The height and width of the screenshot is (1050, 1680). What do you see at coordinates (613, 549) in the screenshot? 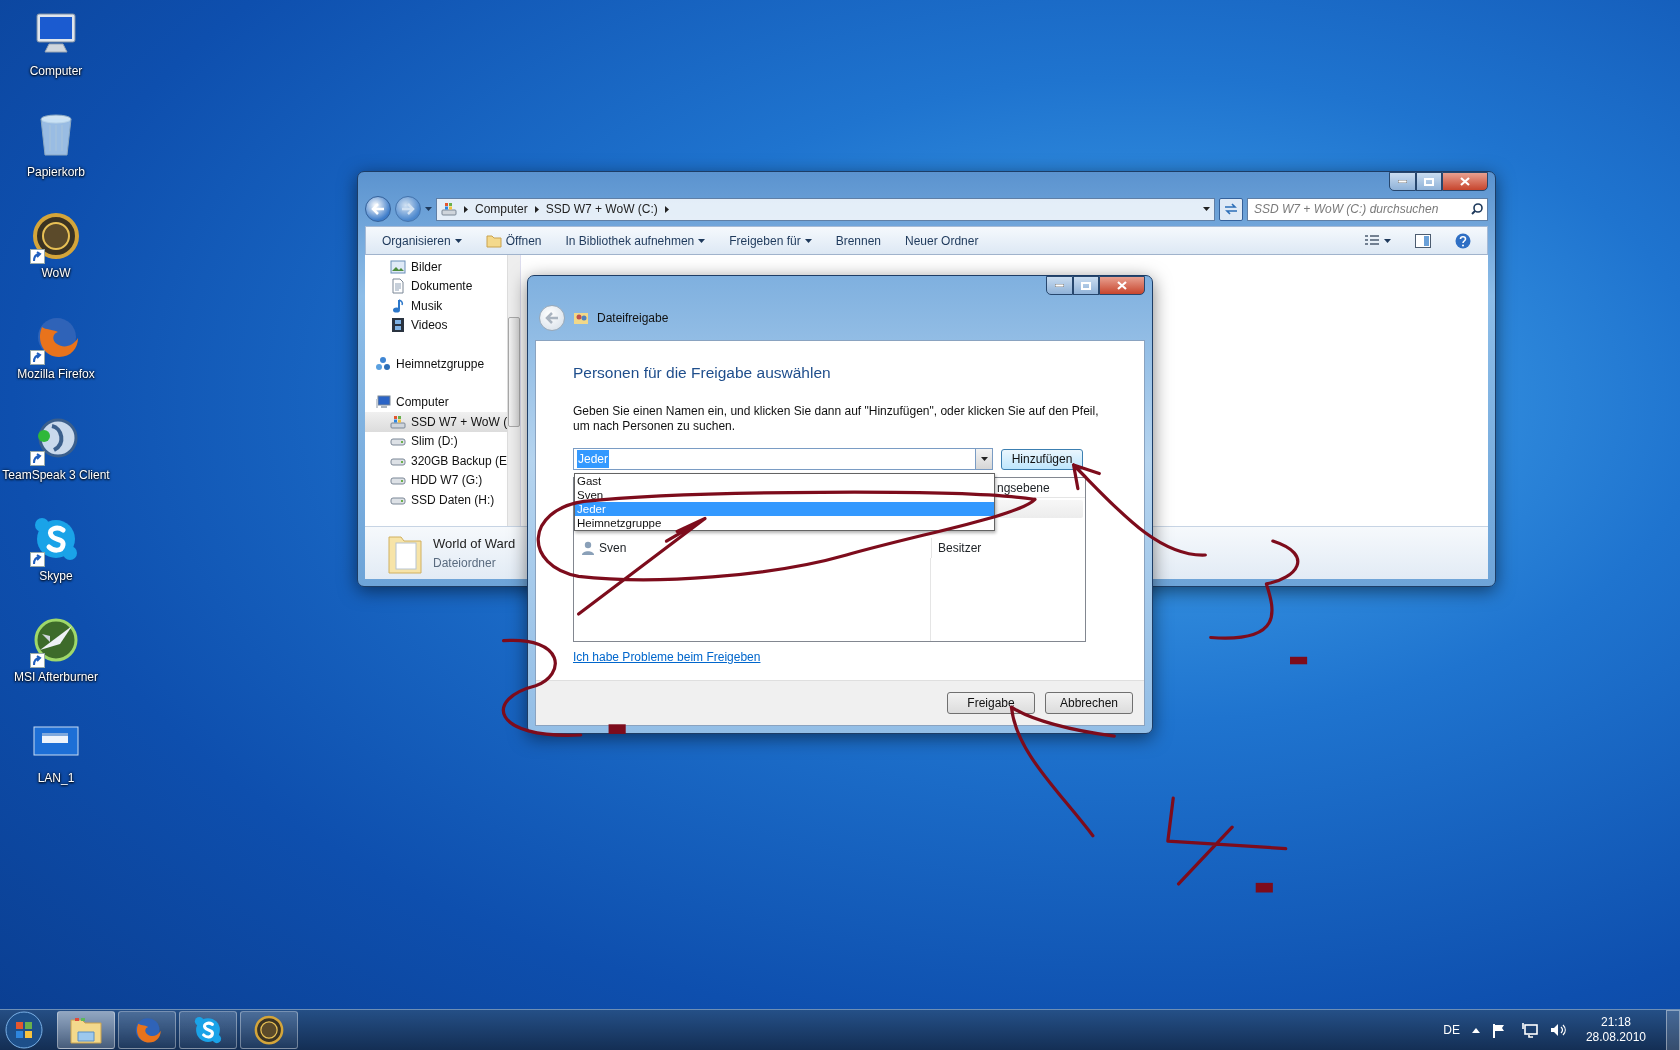
I see `list-cell-text: Sven` at bounding box center [613, 549].